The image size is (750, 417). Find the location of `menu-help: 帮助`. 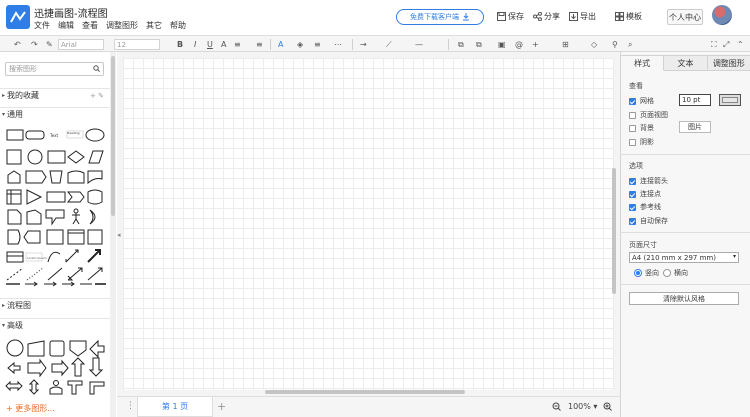

menu-help: 帮助 is located at coordinates (178, 25).